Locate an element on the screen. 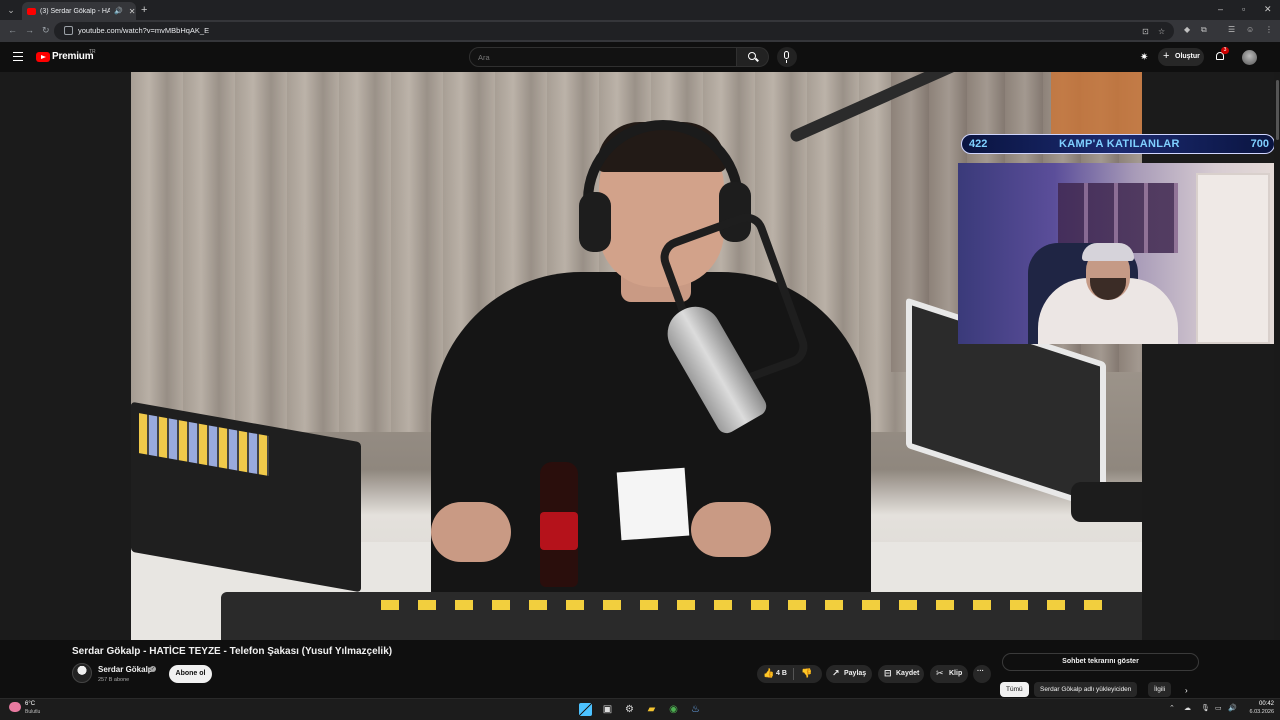  search-icon is located at coordinates (752, 56).